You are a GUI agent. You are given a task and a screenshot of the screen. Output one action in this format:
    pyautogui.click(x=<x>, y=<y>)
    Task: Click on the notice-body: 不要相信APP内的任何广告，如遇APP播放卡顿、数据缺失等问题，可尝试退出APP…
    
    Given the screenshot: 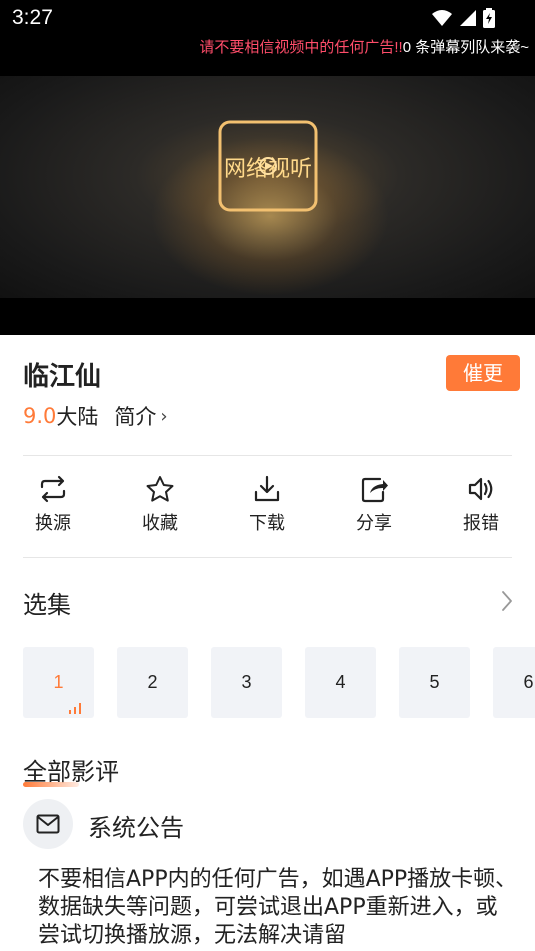 What is the action you would take?
    pyautogui.click(x=278, y=907)
    